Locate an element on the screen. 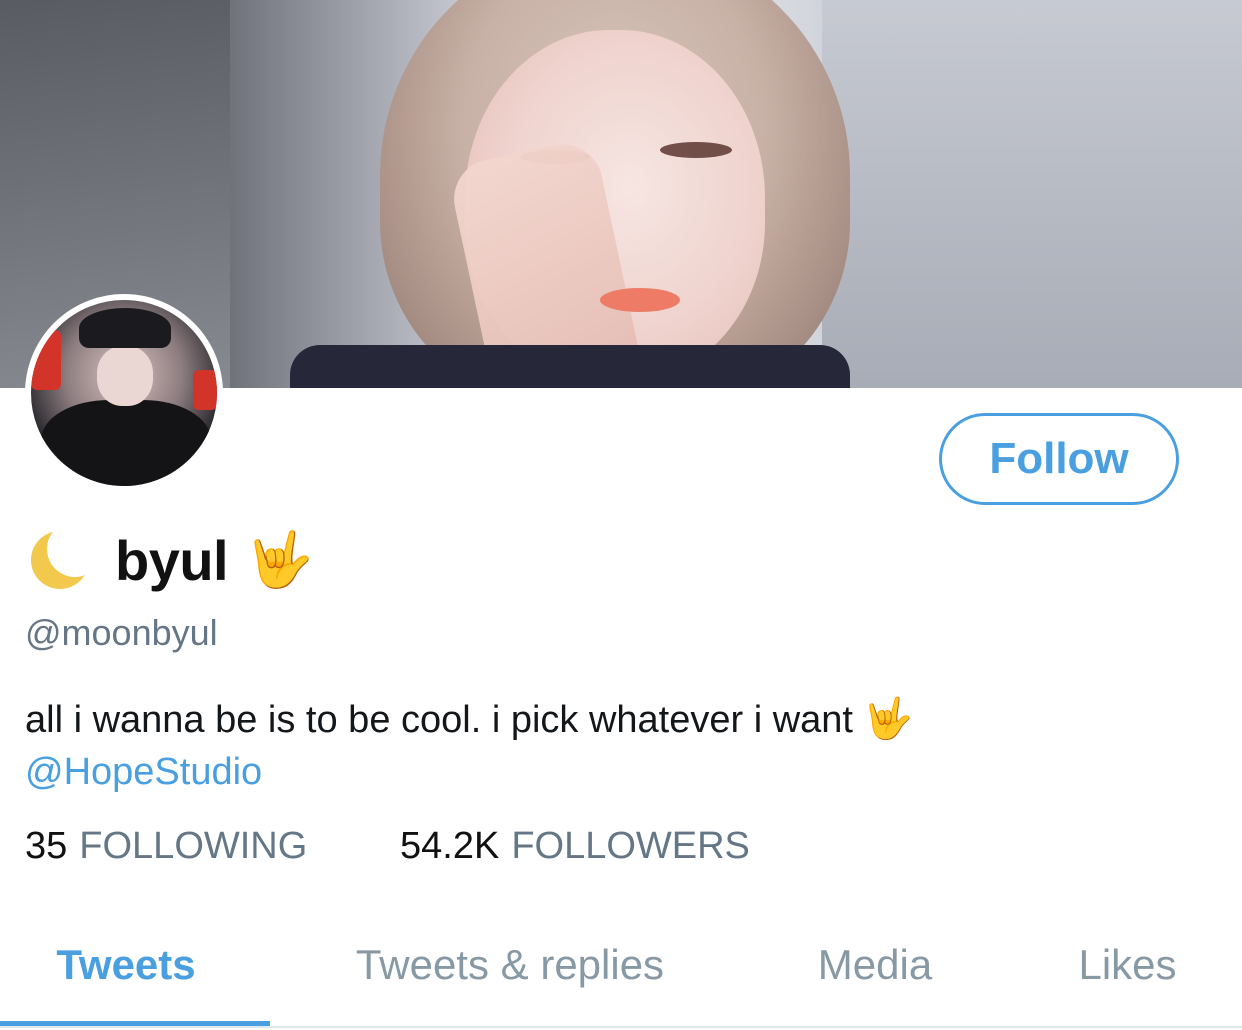 This screenshot has width=1242, height=1030. following-stat: 35 FOLLOWING is located at coordinates (212, 846).